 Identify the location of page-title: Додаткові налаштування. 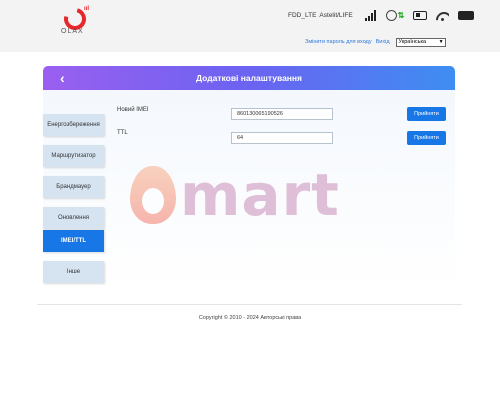
(249, 78).